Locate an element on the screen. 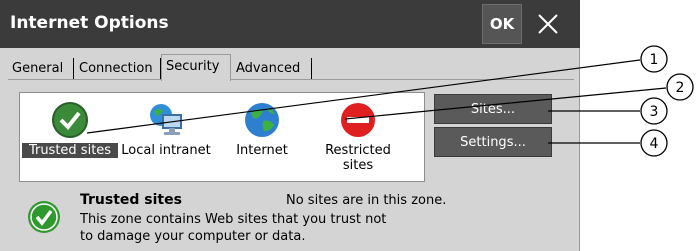 Image resolution: width=699 pixels, height=251 pixels. window-title: Internet Options is located at coordinates (89, 23).